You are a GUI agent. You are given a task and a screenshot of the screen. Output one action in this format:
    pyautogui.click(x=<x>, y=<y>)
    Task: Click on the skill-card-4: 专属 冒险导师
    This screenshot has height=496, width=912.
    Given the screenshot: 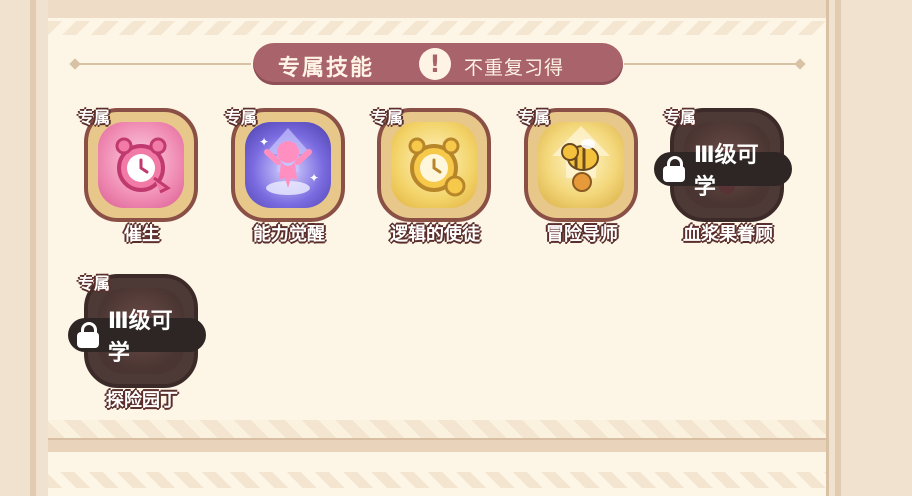 What is the action you would take?
    pyautogui.click(x=582, y=174)
    